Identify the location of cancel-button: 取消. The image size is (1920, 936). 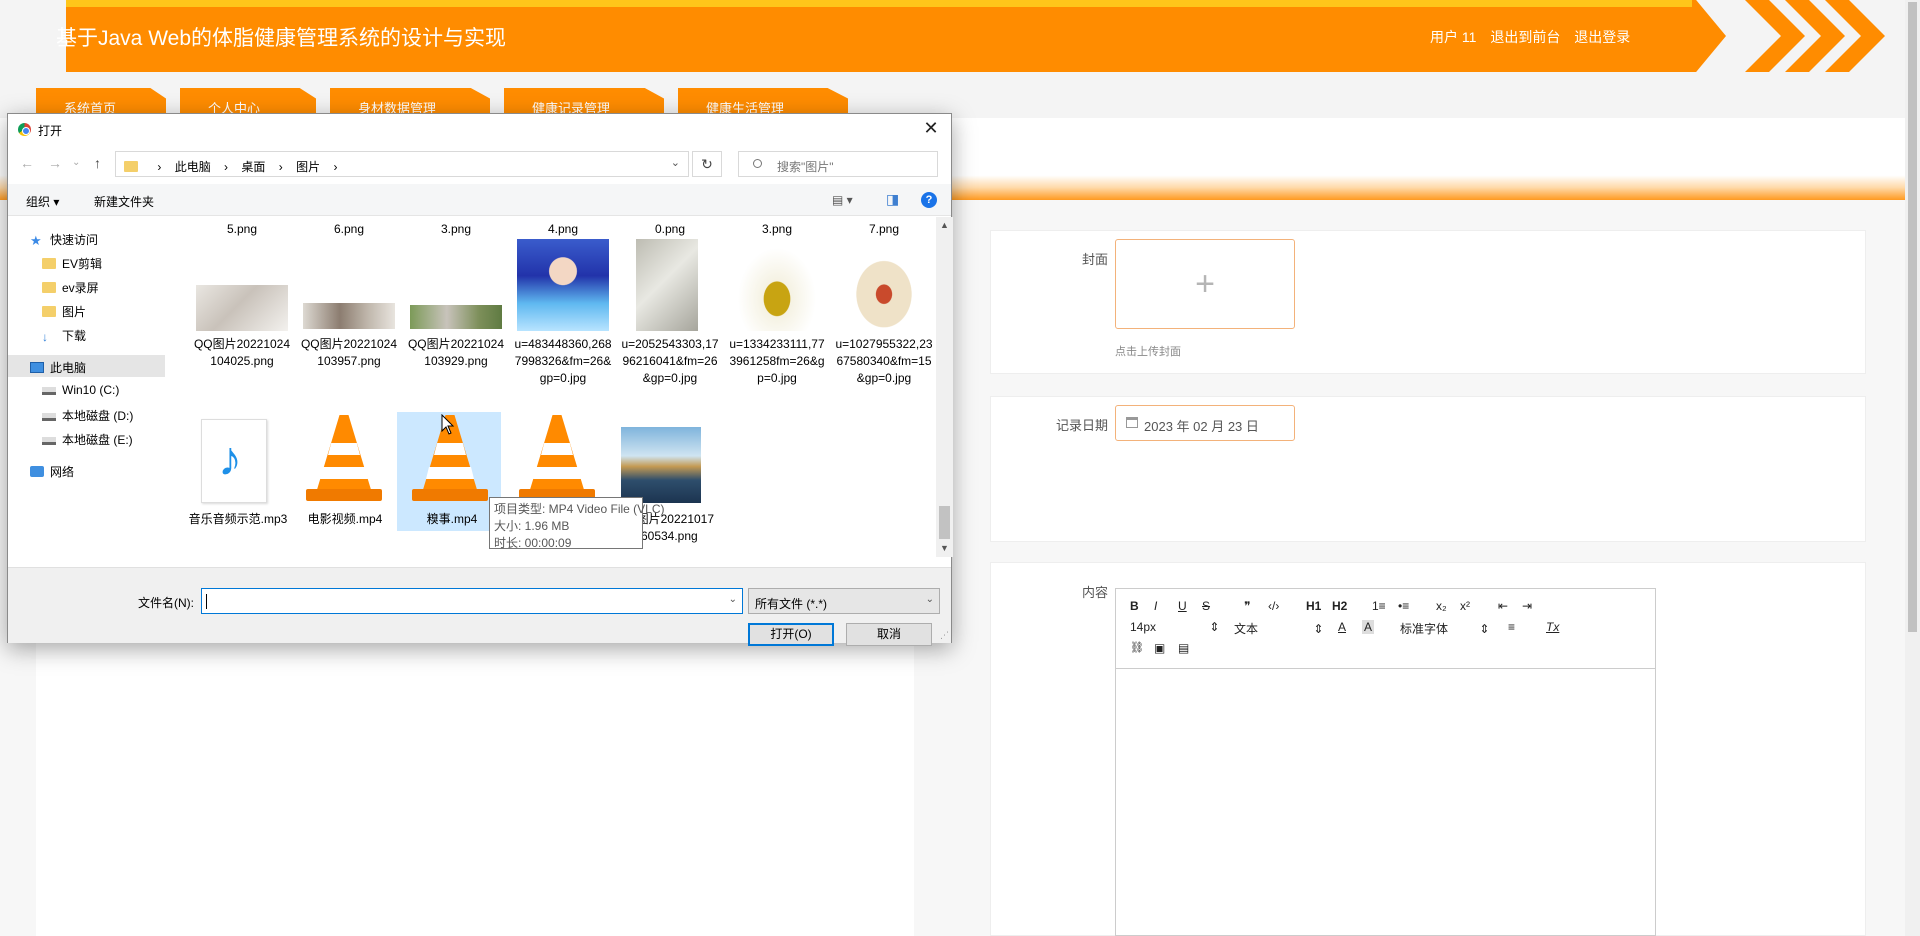
(889, 634).